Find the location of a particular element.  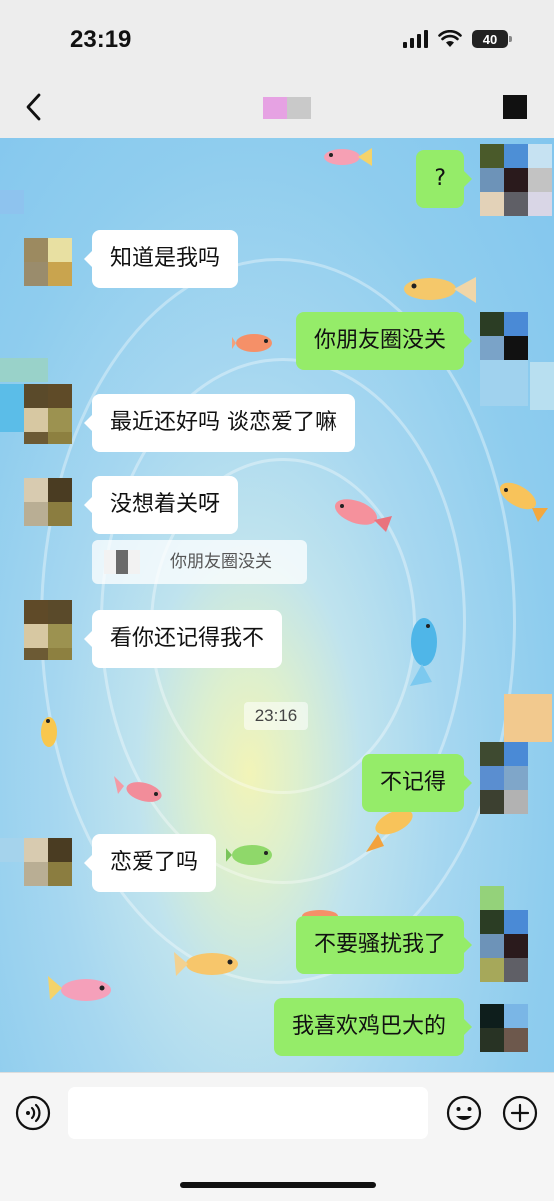

back-arrow-icon is located at coordinates (34, 107).